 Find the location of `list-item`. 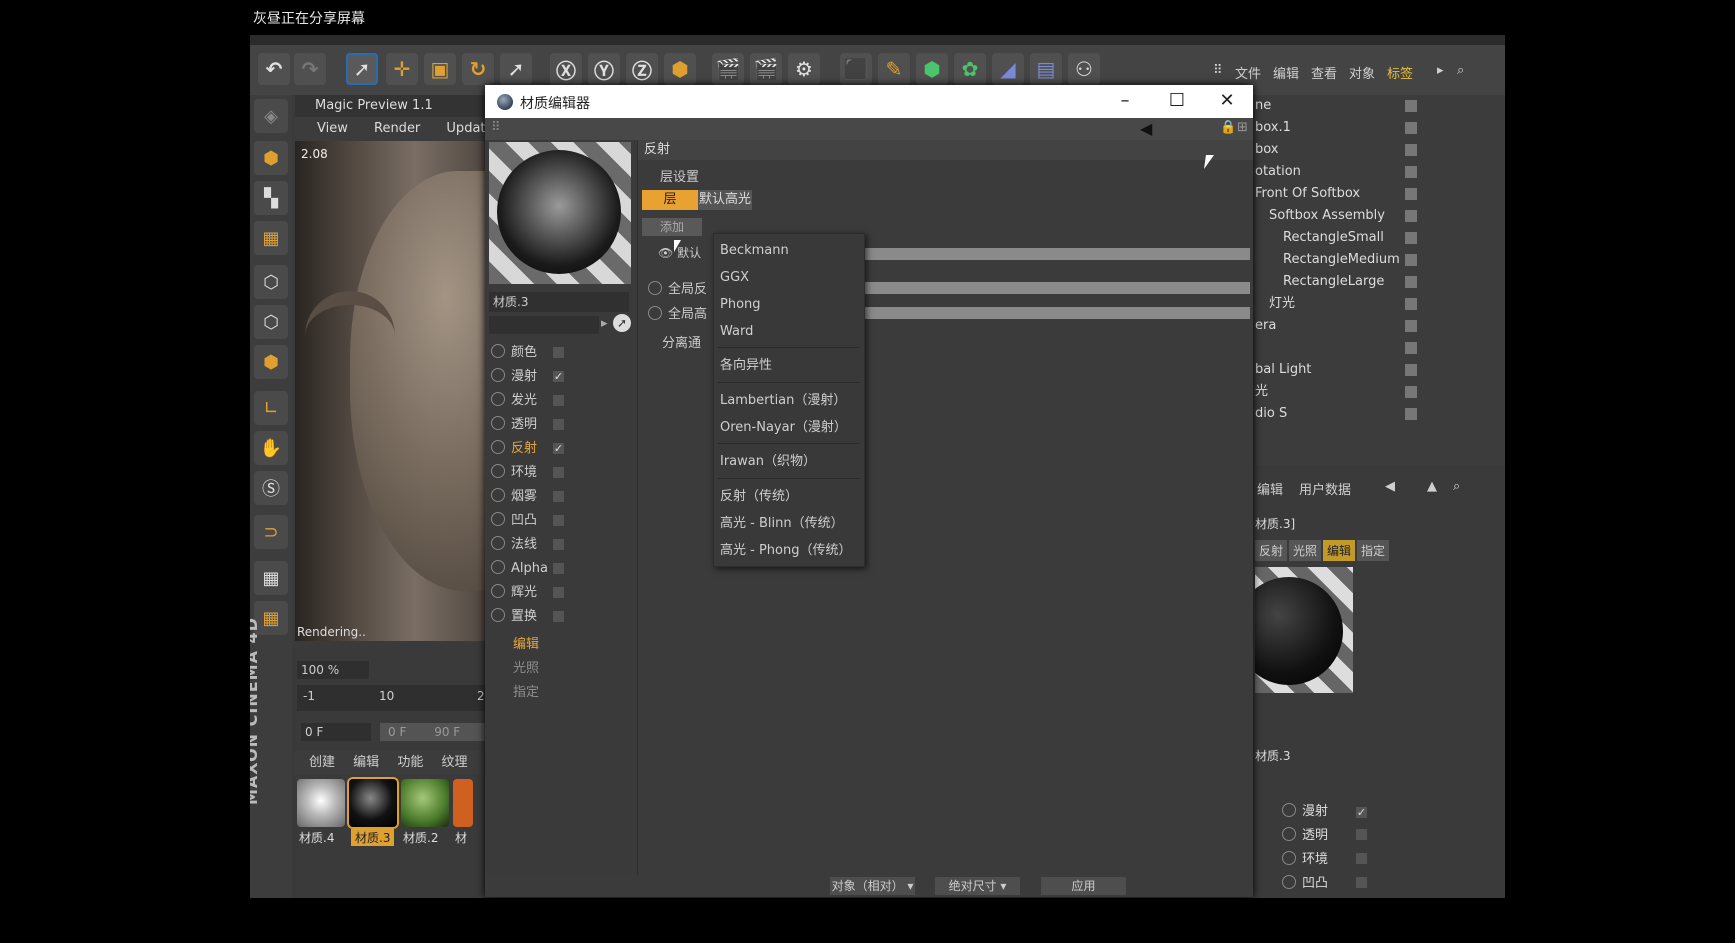

list-item is located at coordinates (1380, 348).